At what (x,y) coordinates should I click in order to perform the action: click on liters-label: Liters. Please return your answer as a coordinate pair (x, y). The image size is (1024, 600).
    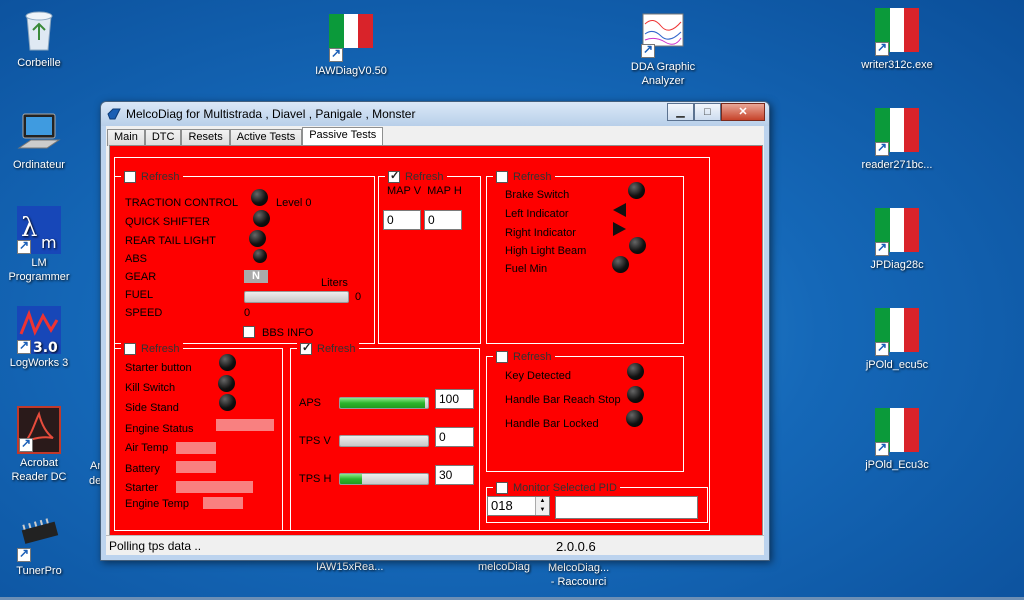
    Looking at the image, I should click on (334, 283).